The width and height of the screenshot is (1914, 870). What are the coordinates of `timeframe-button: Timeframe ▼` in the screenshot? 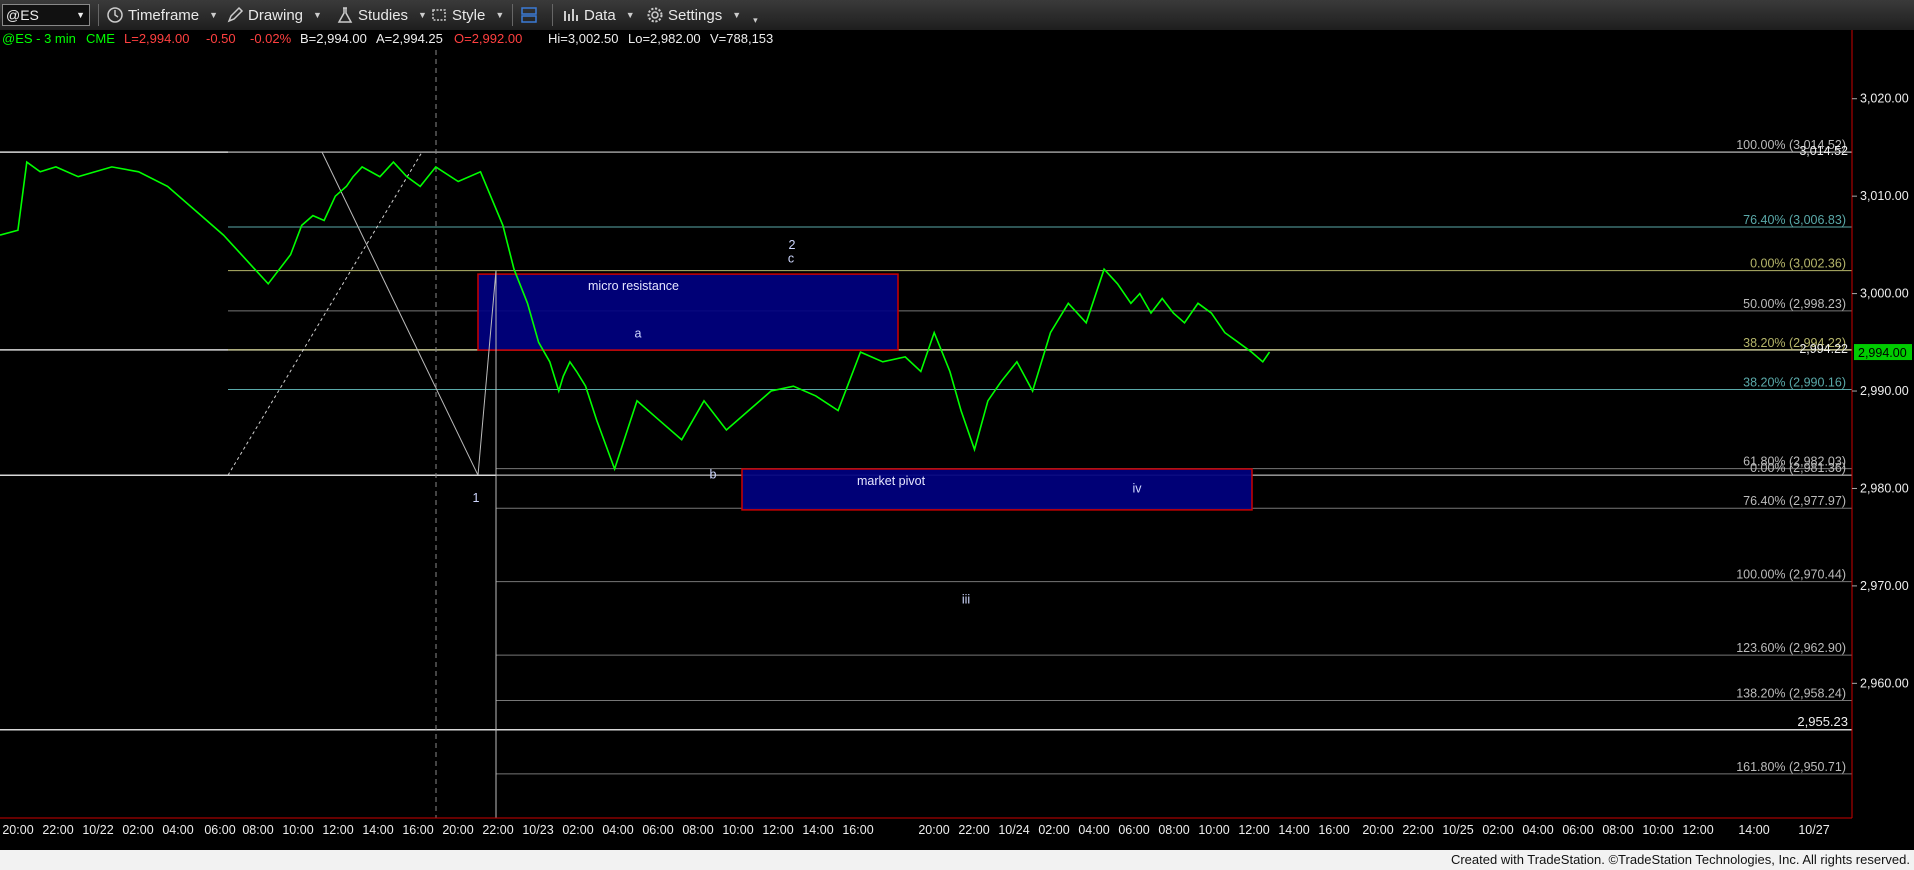 It's located at (162, 15).